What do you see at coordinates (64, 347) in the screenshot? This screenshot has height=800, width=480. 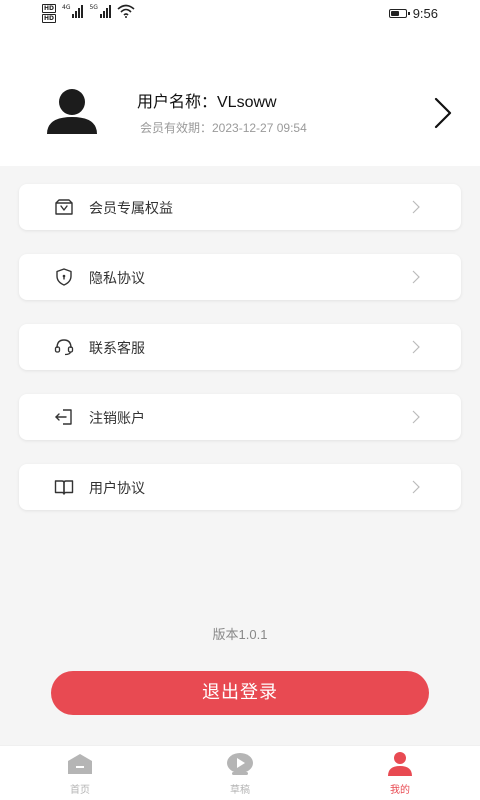 I see `headset-icon` at bounding box center [64, 347].